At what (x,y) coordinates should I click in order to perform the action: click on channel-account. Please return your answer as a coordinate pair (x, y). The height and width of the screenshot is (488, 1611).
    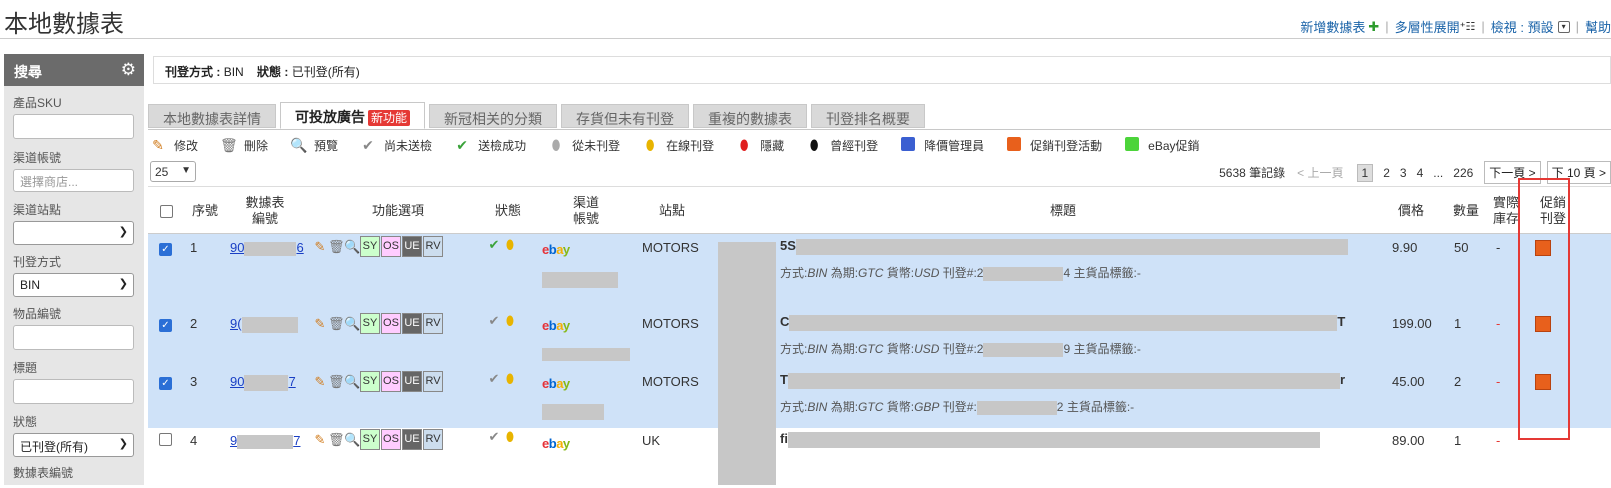
    Looking at the image, I should click on (580, 281).